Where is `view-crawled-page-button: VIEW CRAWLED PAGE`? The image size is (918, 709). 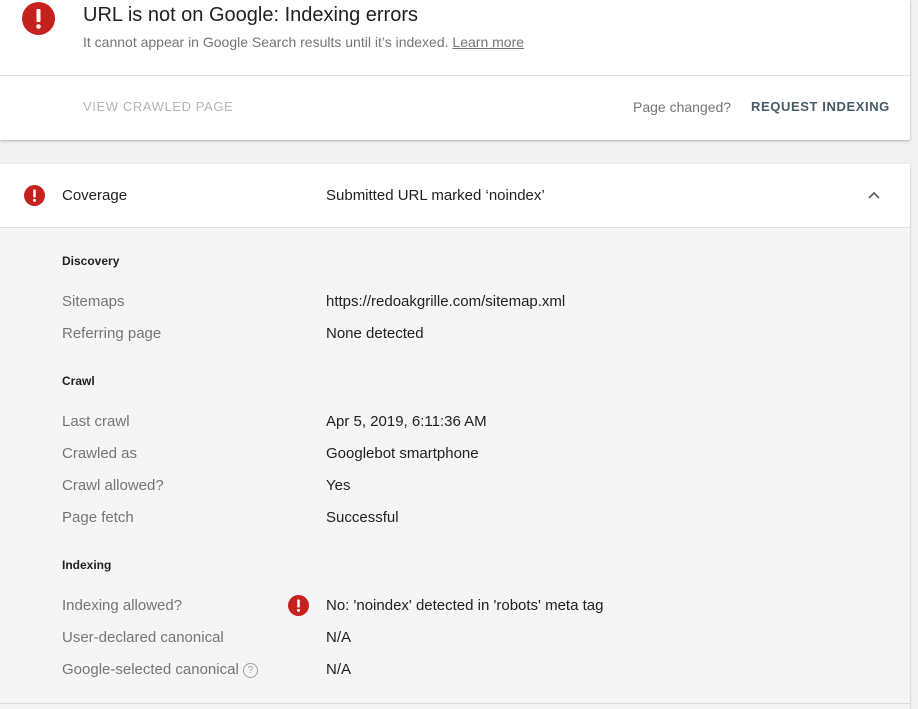
view-crawled-page-button: VIEW CRAWLED PAGE is located at coordinates (158, 106).